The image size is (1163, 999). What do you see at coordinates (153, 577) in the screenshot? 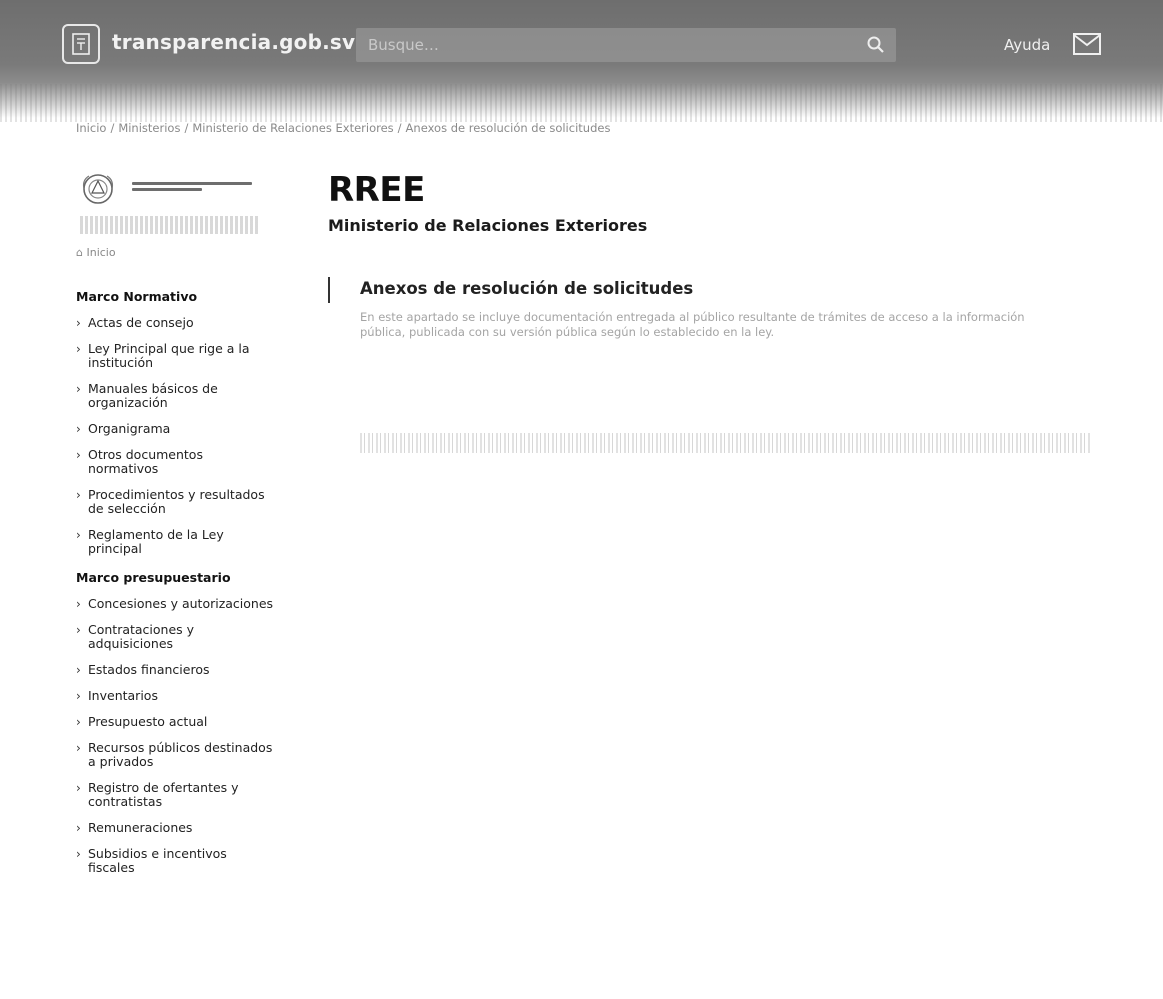
I see `section-title-marco-presupuestario: Marco presupuestario` at bounding box center [153, 577].